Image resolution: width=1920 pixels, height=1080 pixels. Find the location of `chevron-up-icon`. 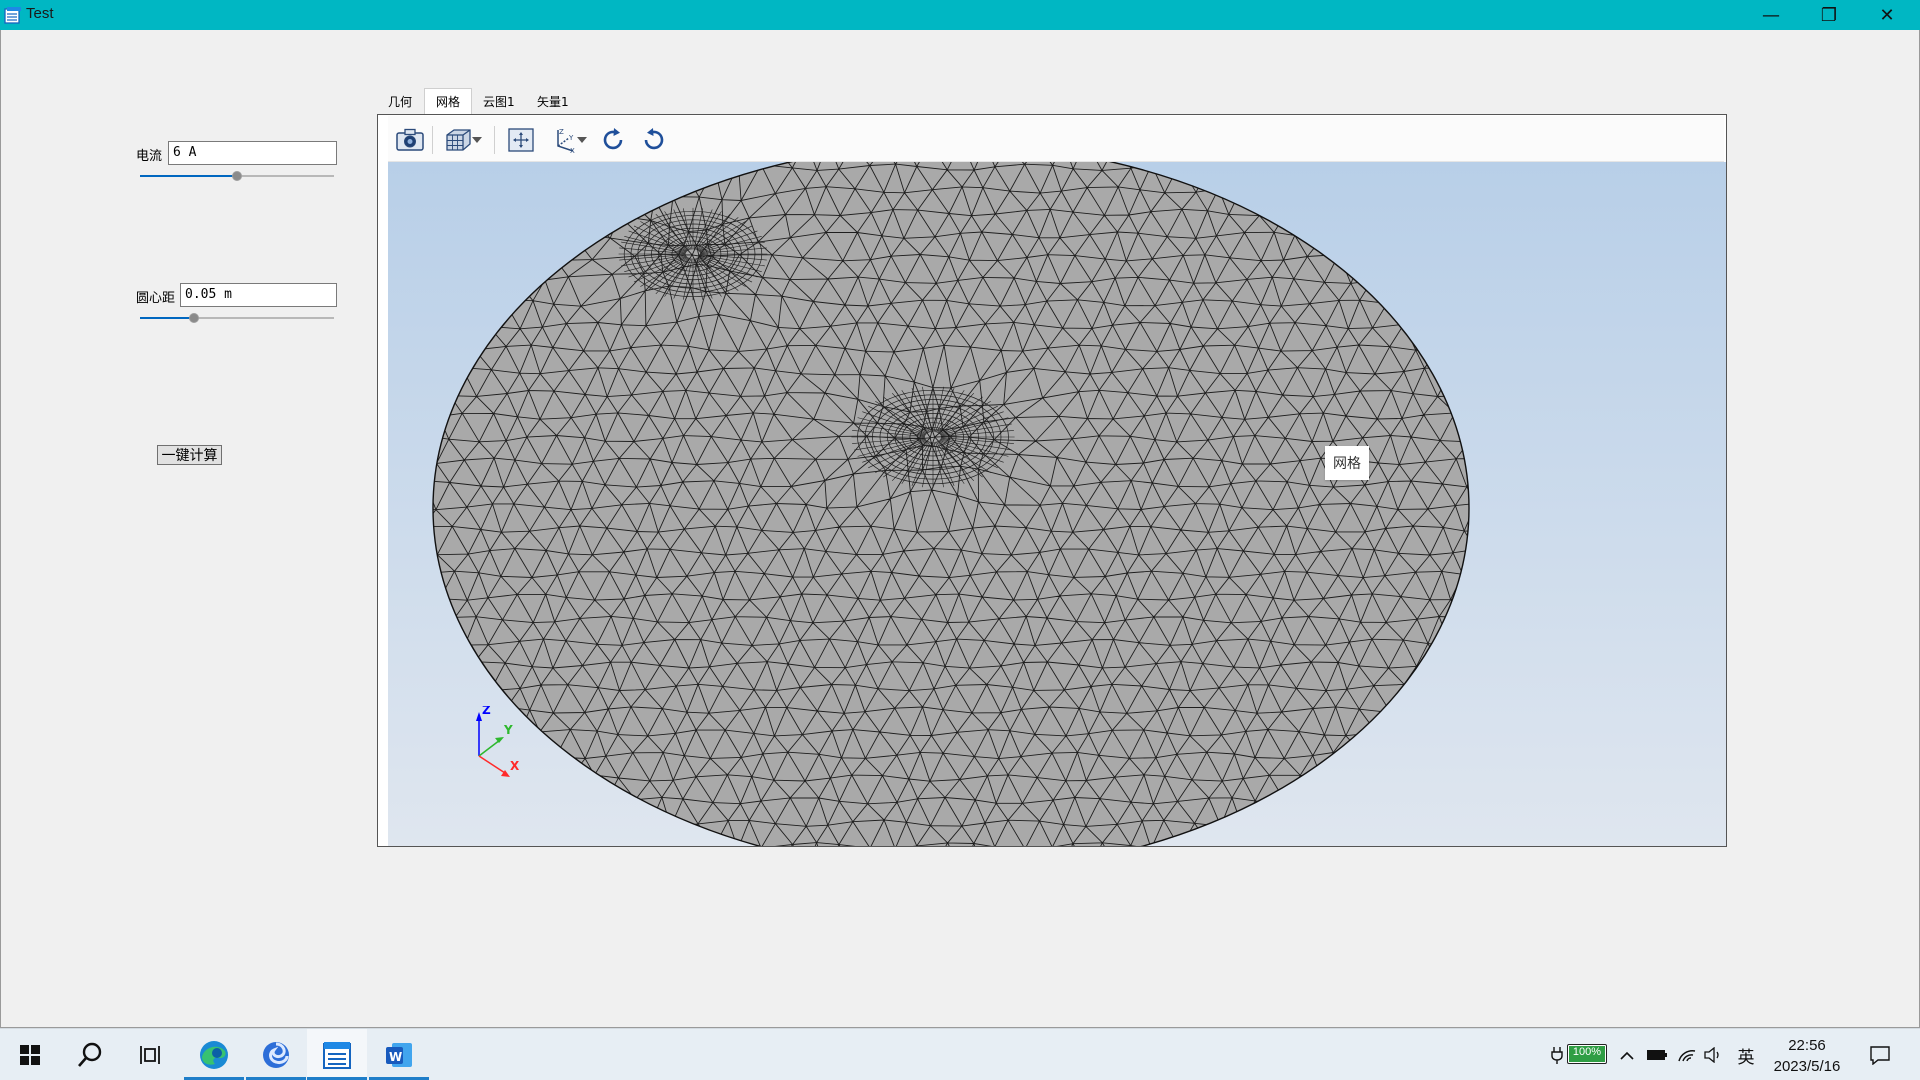

chevron-up-icon is located at coordinates (1627, 1054).